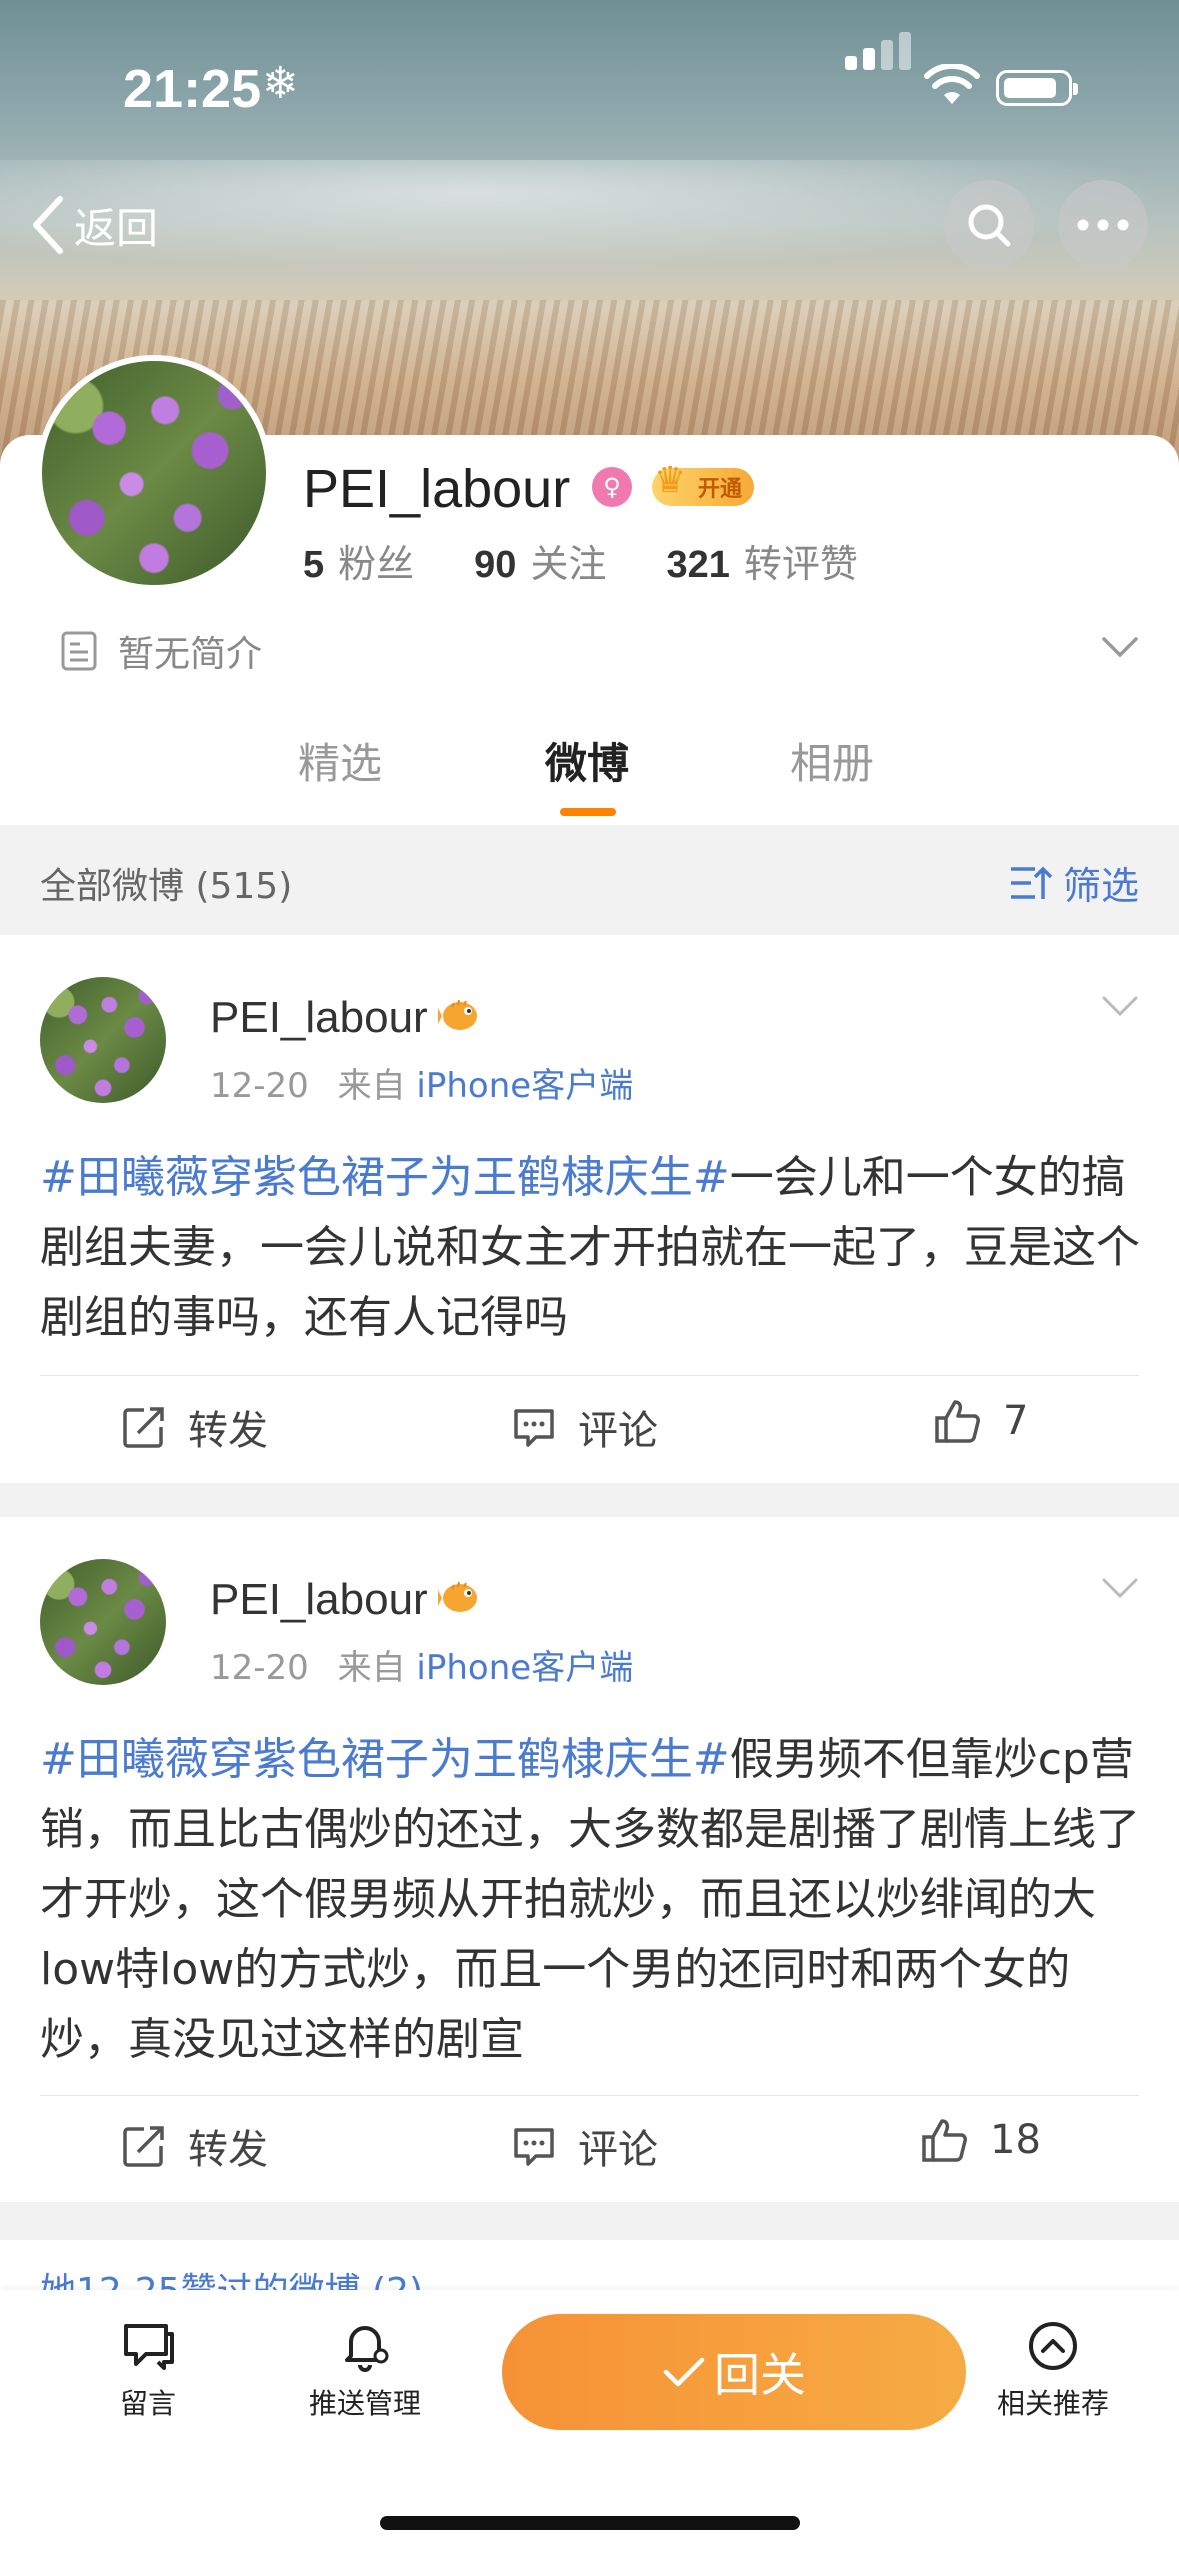 The width and height of the screenshot is (1179, 2556). Describe the element at coordinates (1100, 886) in the screenshot. I see `filter-label: 筛选` at that location.